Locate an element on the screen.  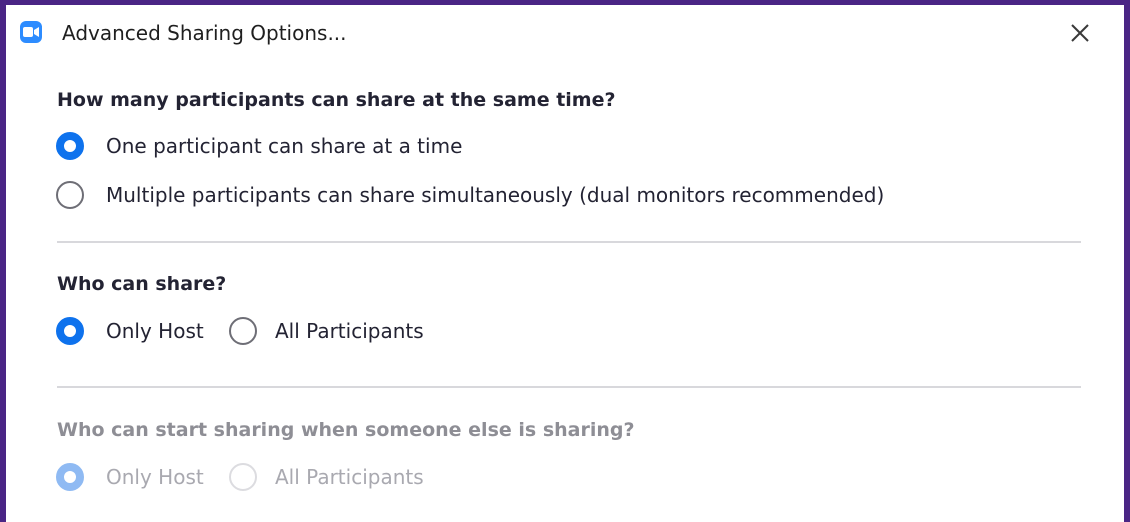
radio-start-all-participants is located at coordinates (243, 477).